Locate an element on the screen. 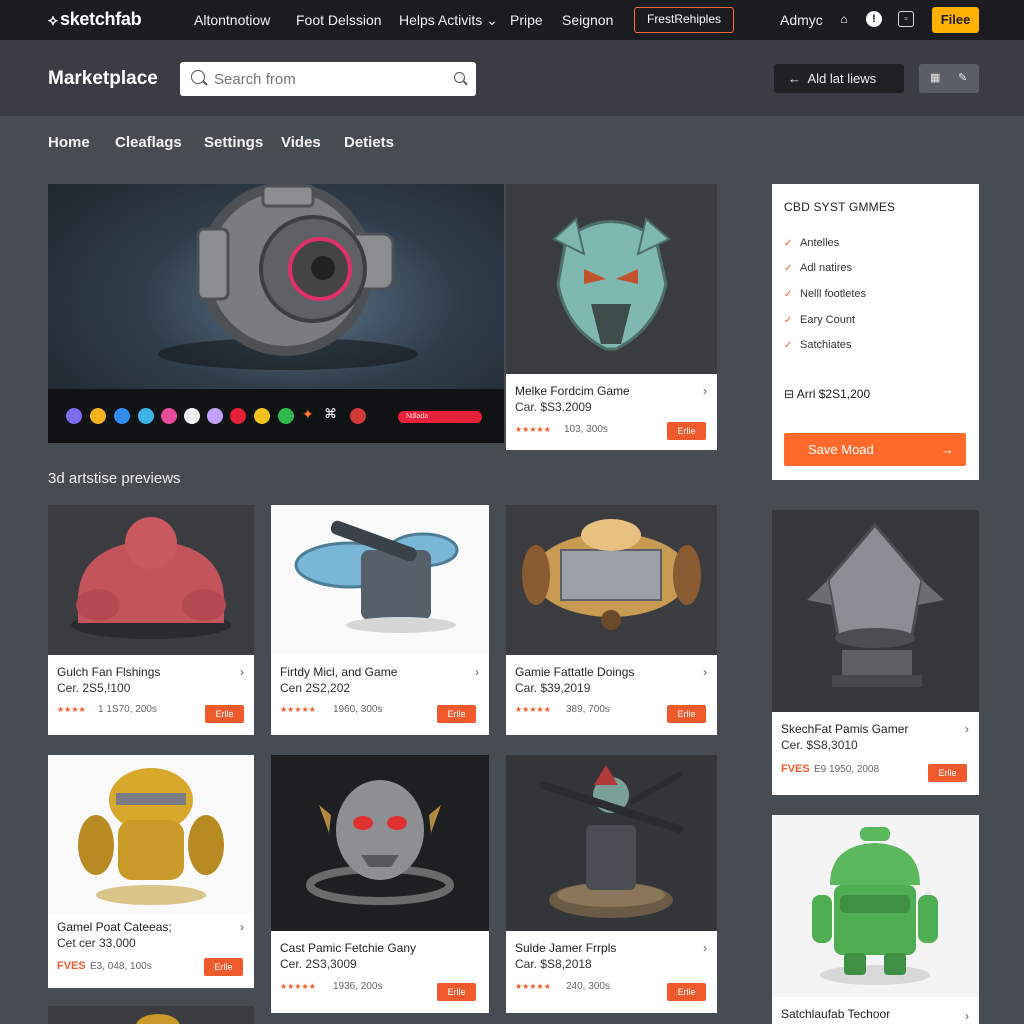  panel-title: CBD SYST GMMES is located at coordinates (840, 207).